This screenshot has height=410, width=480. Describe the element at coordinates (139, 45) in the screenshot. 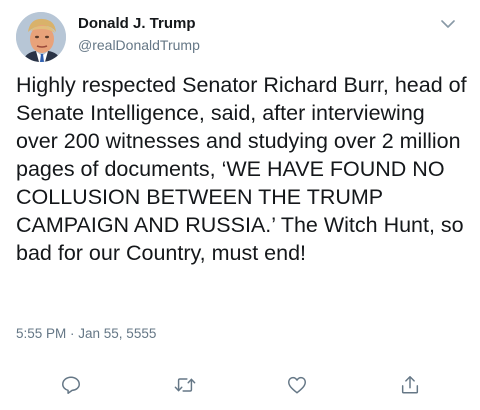

I see `user-handle: @realDonaldTrump` at that location.